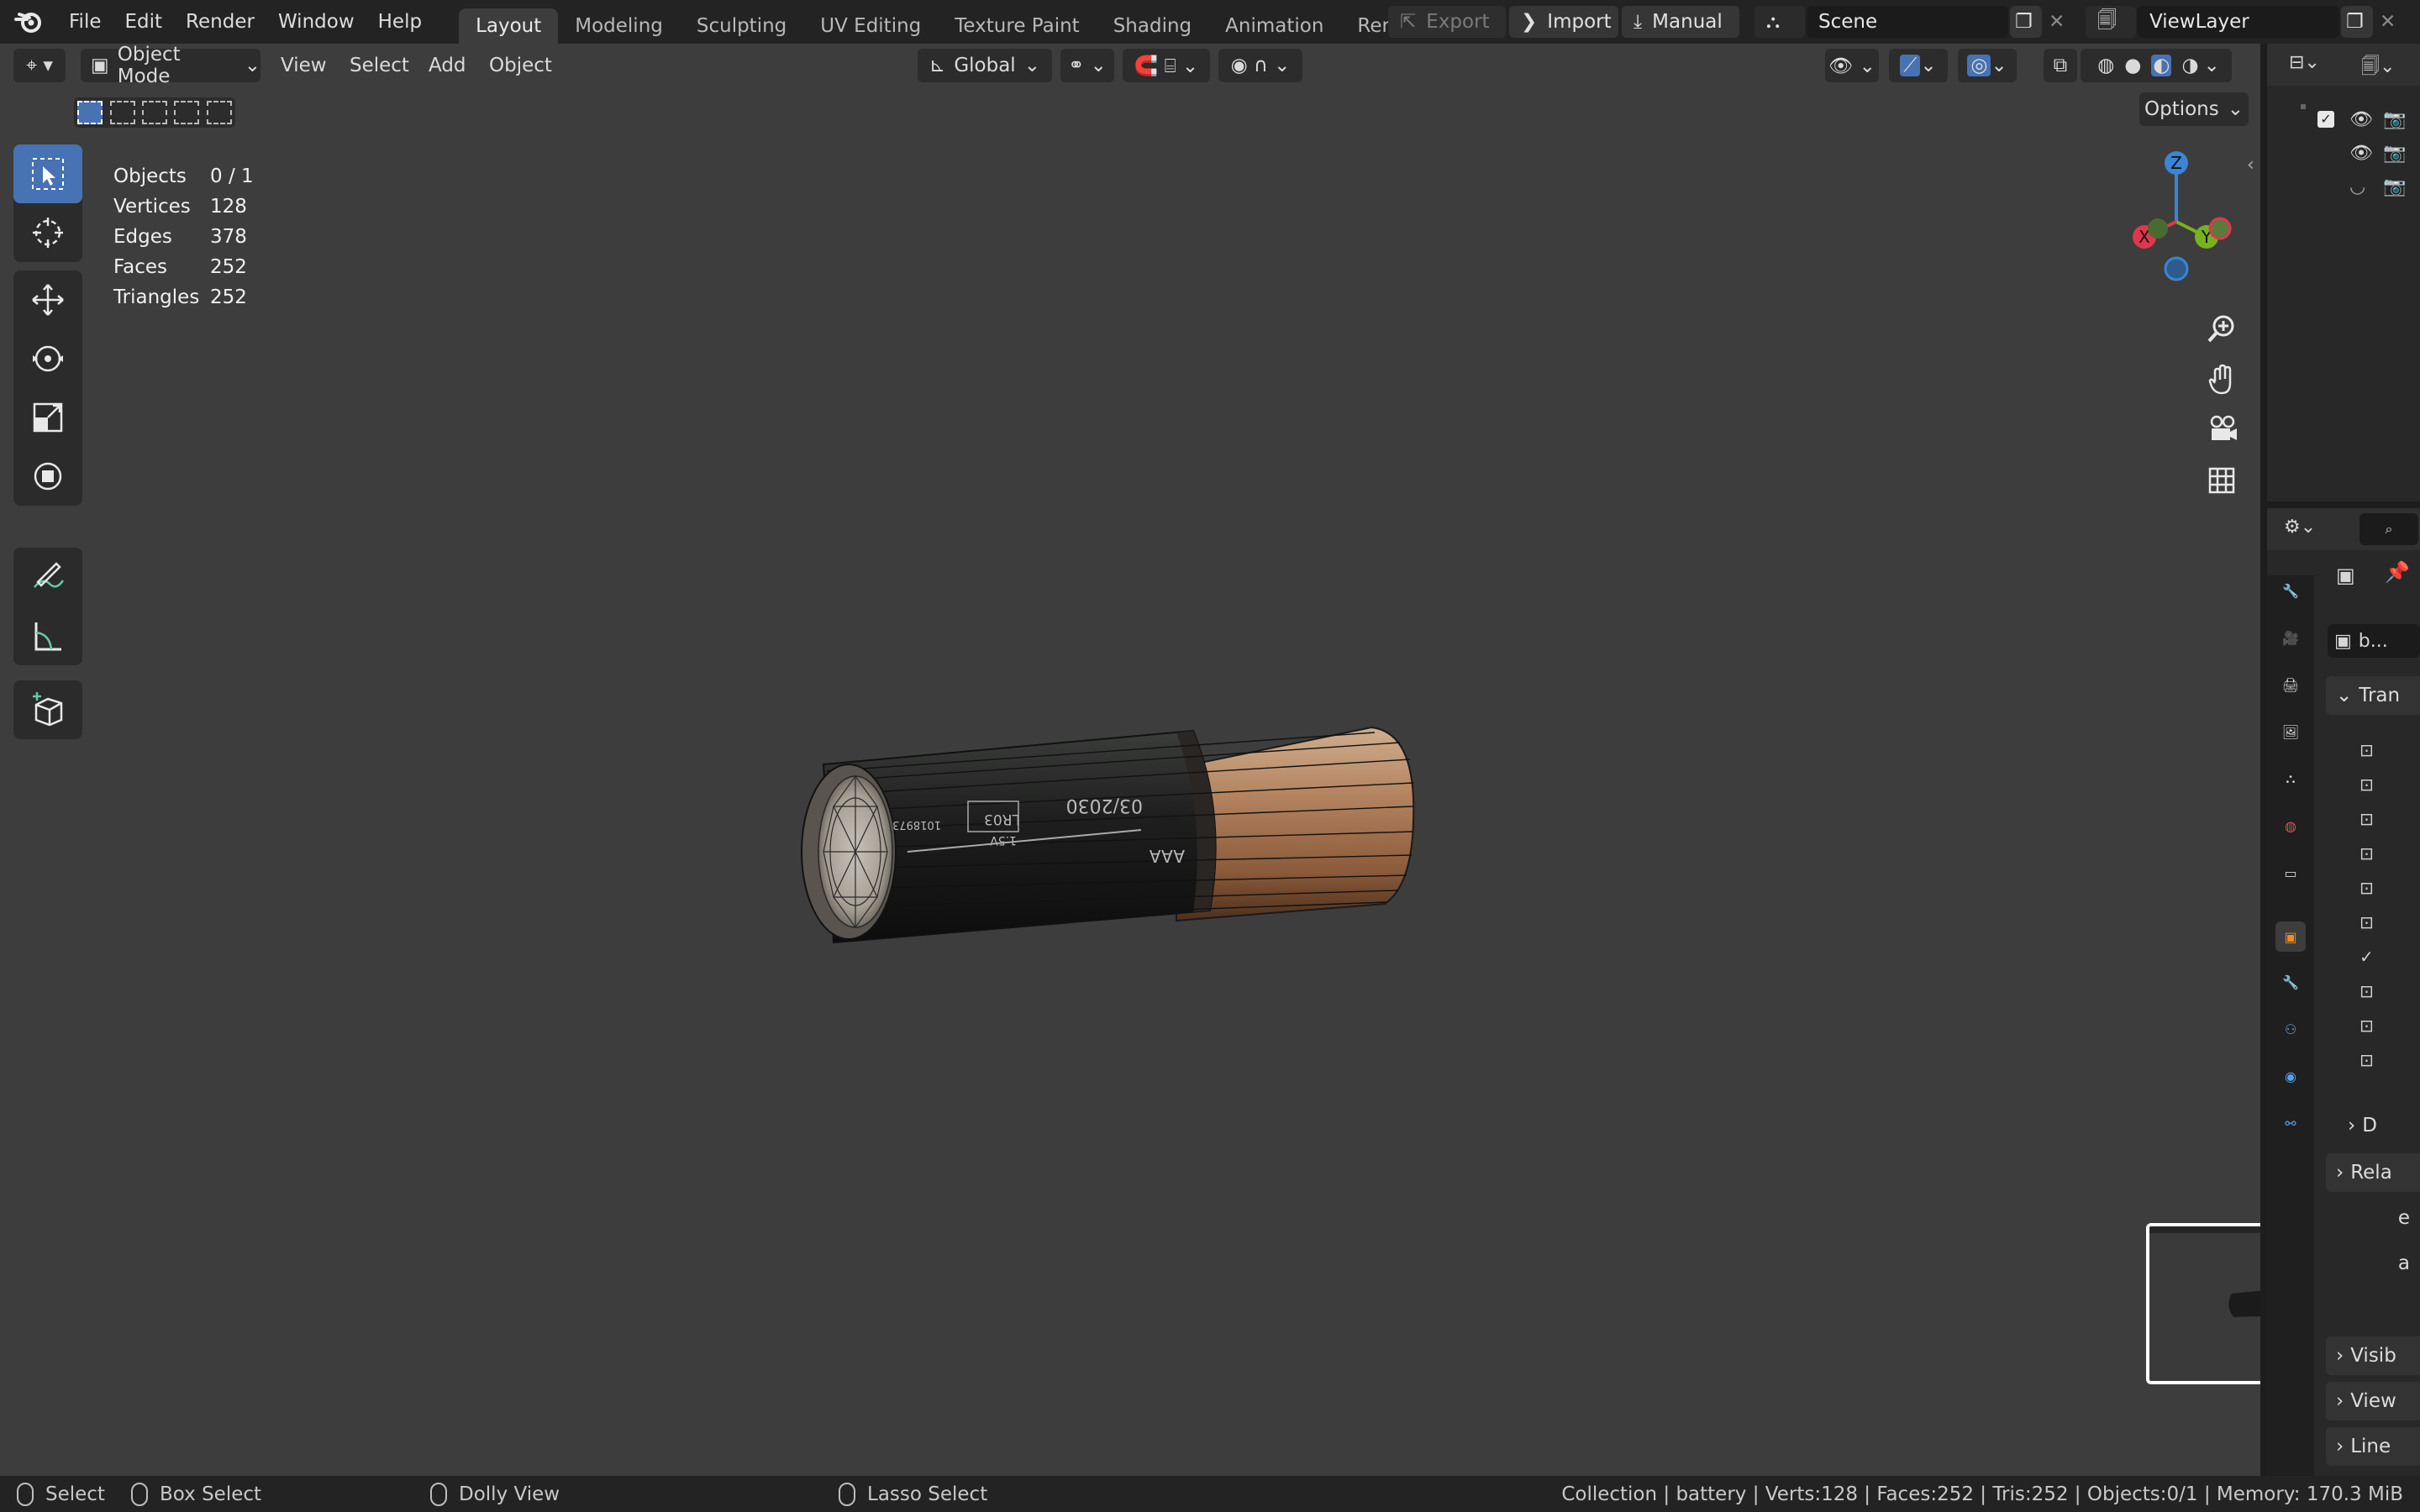 This screenshot has height=1512, width=2420. Describe the element at coordinates (2373, 1125) in the screenshot. I see `panel-delta-transform: › D` at that location.